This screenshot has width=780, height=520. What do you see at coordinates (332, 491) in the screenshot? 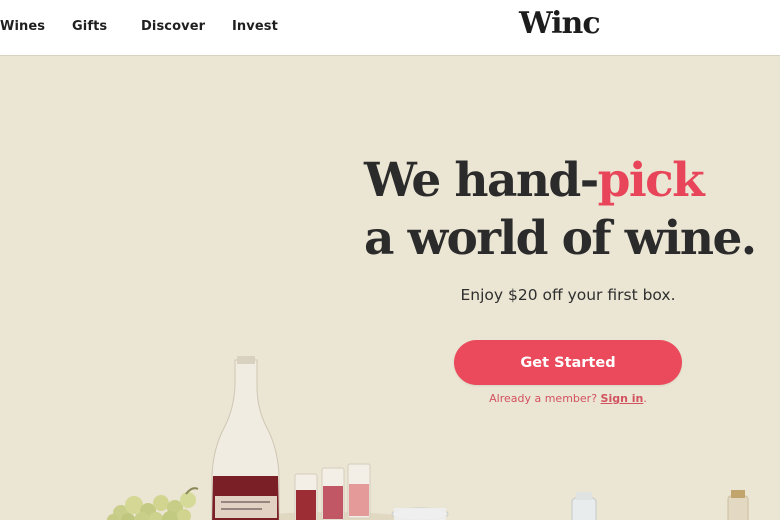
I see `tasting-glasses-illustration` at bounding box center [332, 491].